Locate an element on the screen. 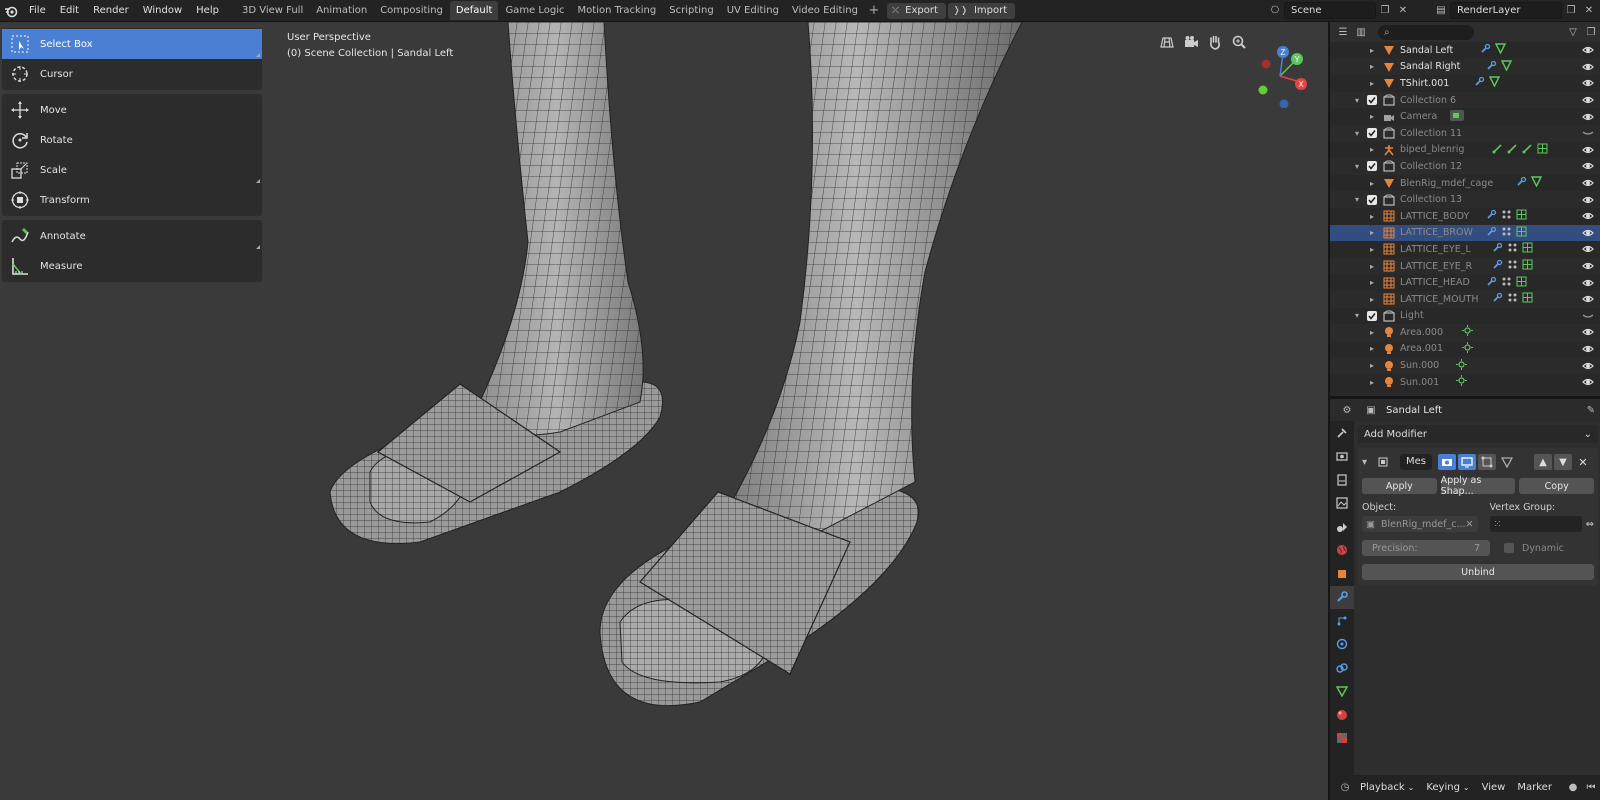 Image resolution: width=1600 pixels, height=800 pixels. new-scene-icon: ❐ is located at coordinates (1385, 10).